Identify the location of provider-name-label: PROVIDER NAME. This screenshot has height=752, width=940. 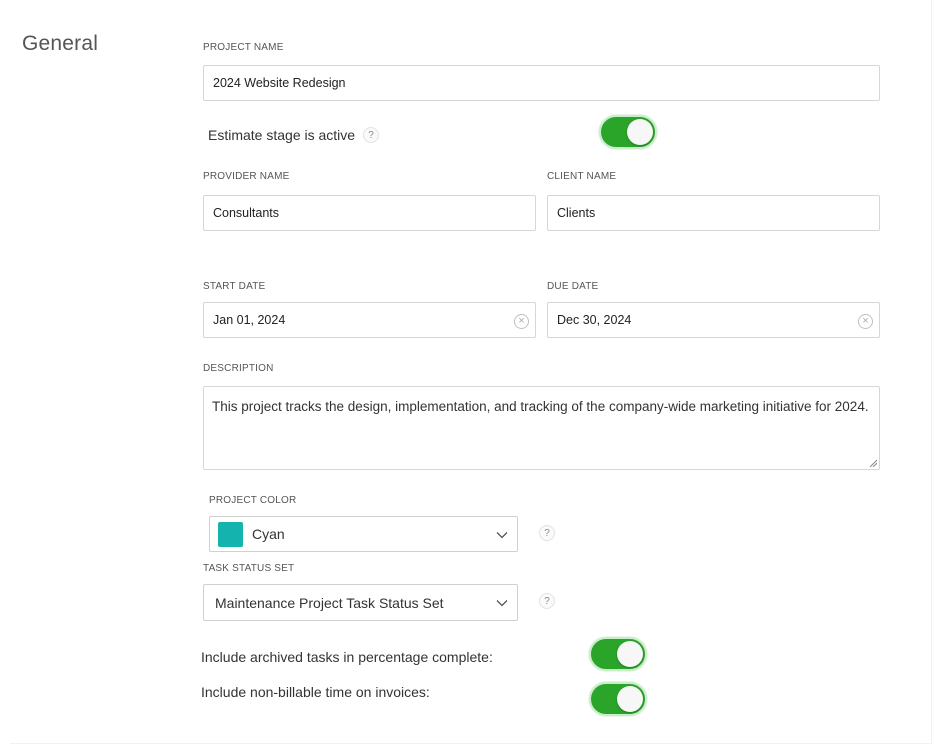
(246, 176).